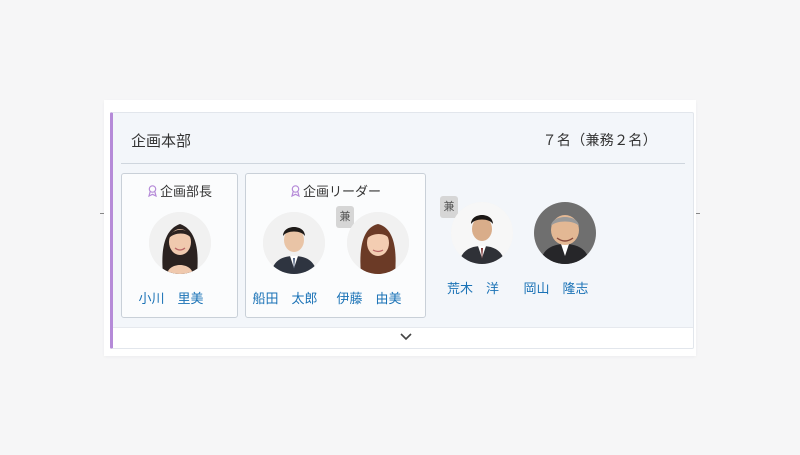 This screenshot has height=455, width=800. Describe the element at coordinates (406, 337) in the screenshot. I see `chevron-down-icon` at that location.